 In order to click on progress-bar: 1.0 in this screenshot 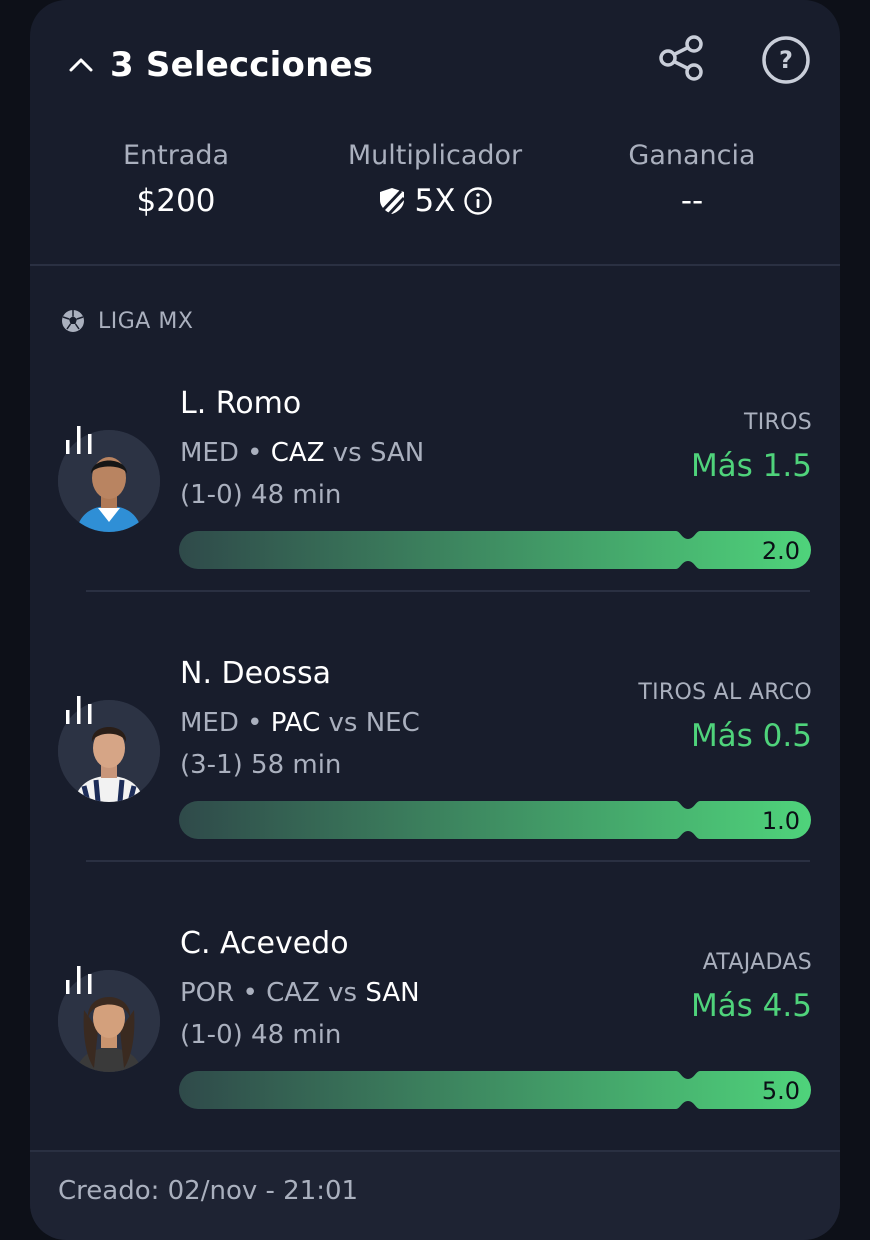, I will do `click(495, 820)`.